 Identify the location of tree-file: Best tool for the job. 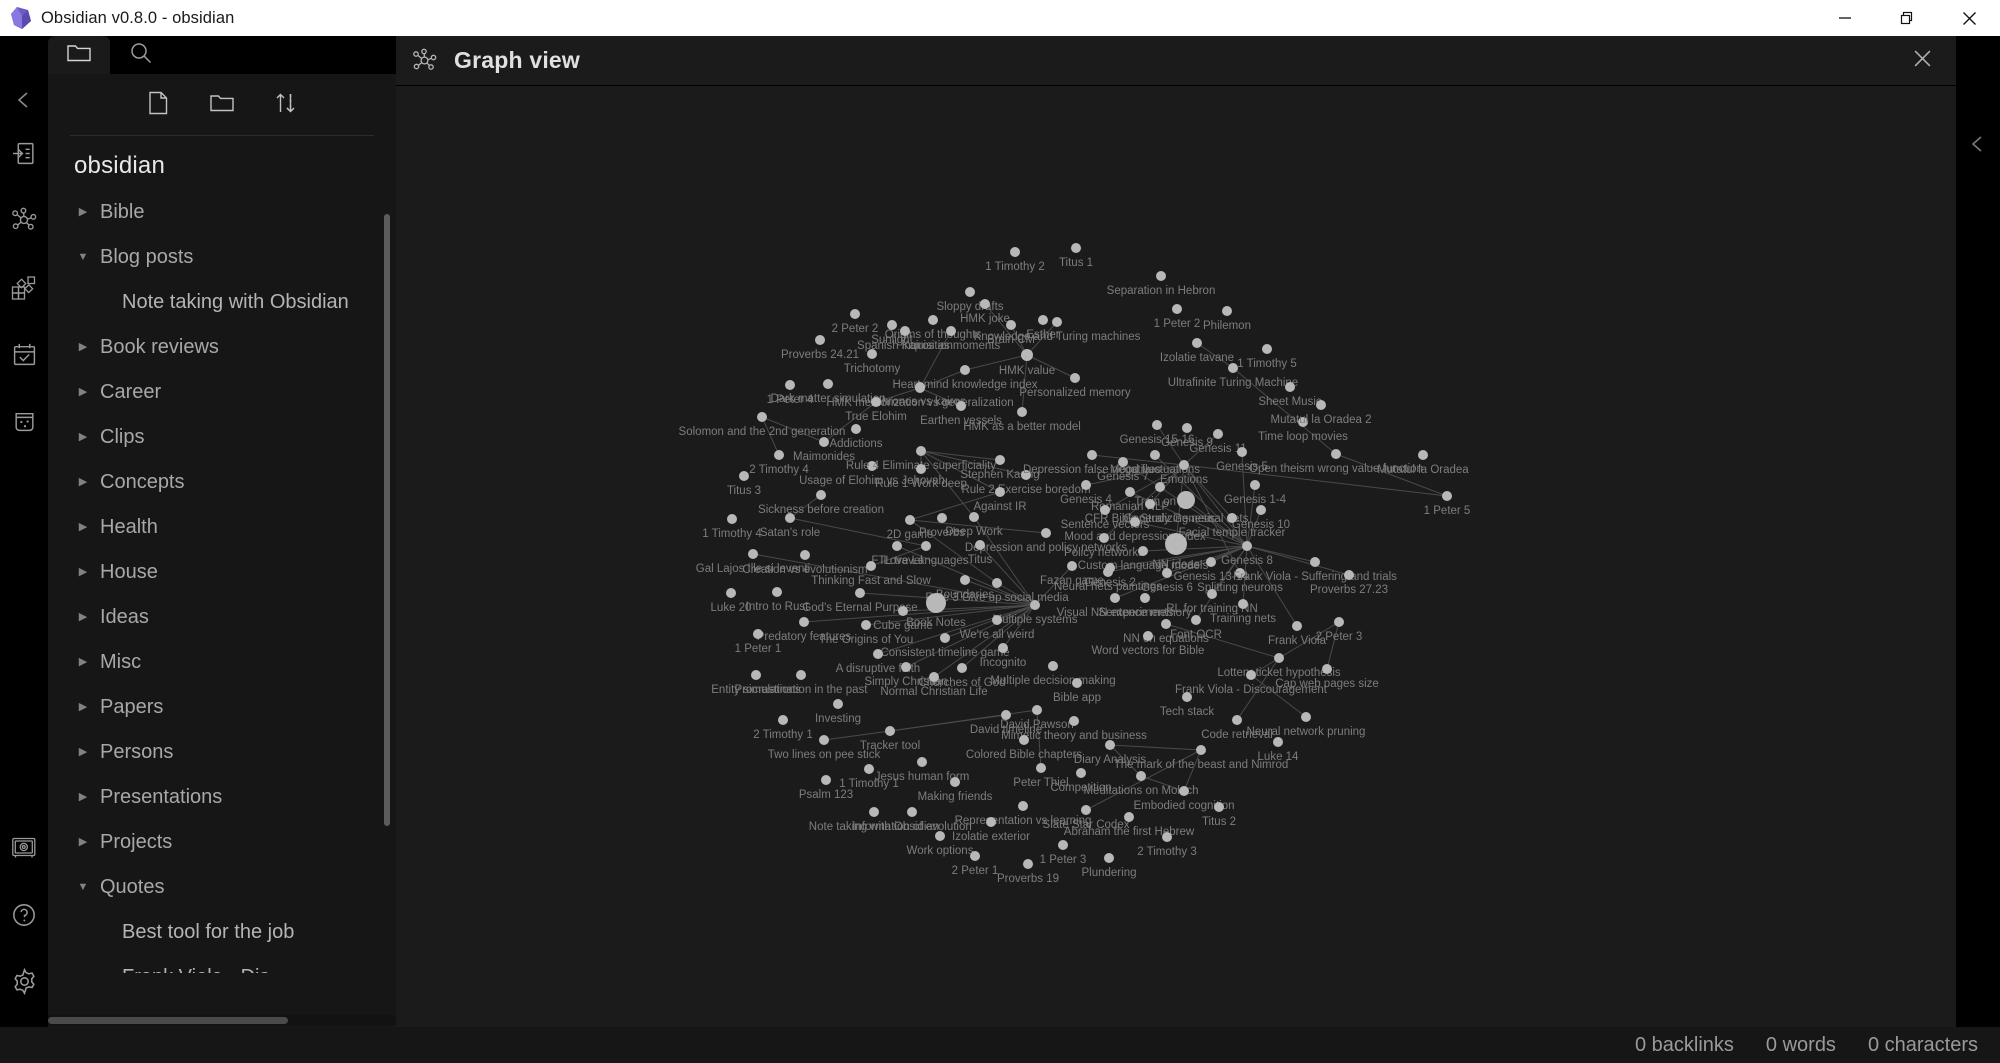
(233, 932).